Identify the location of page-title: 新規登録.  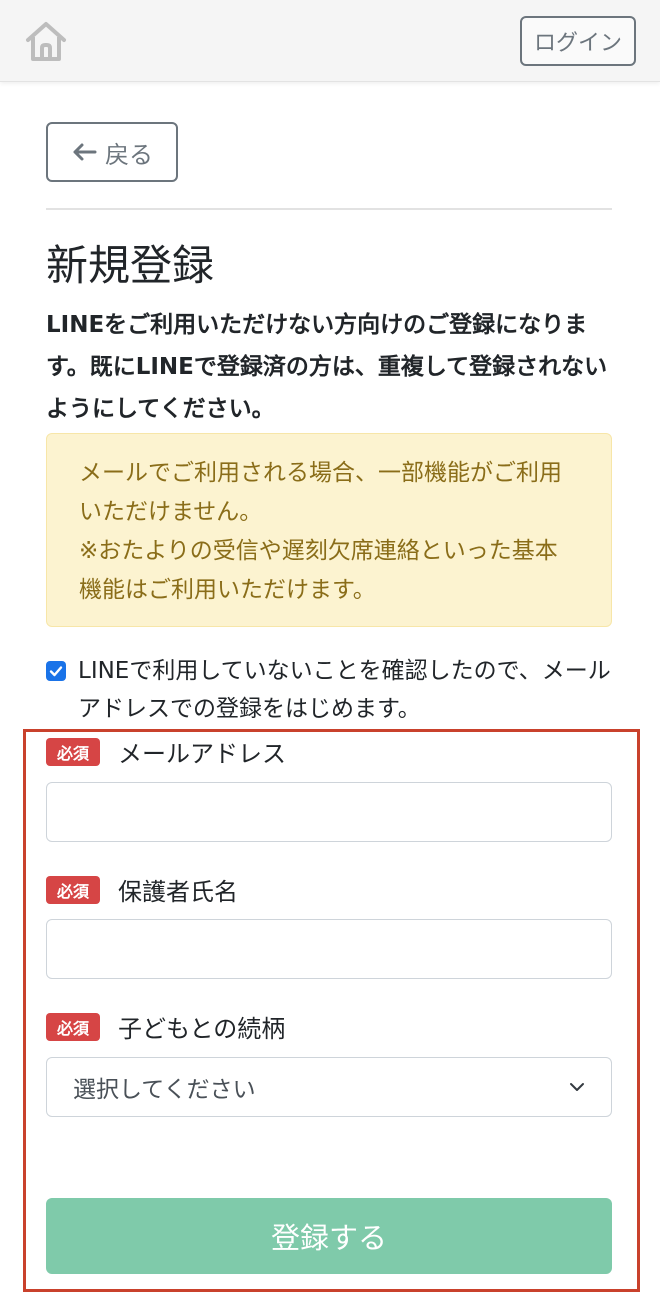
(130, 265).